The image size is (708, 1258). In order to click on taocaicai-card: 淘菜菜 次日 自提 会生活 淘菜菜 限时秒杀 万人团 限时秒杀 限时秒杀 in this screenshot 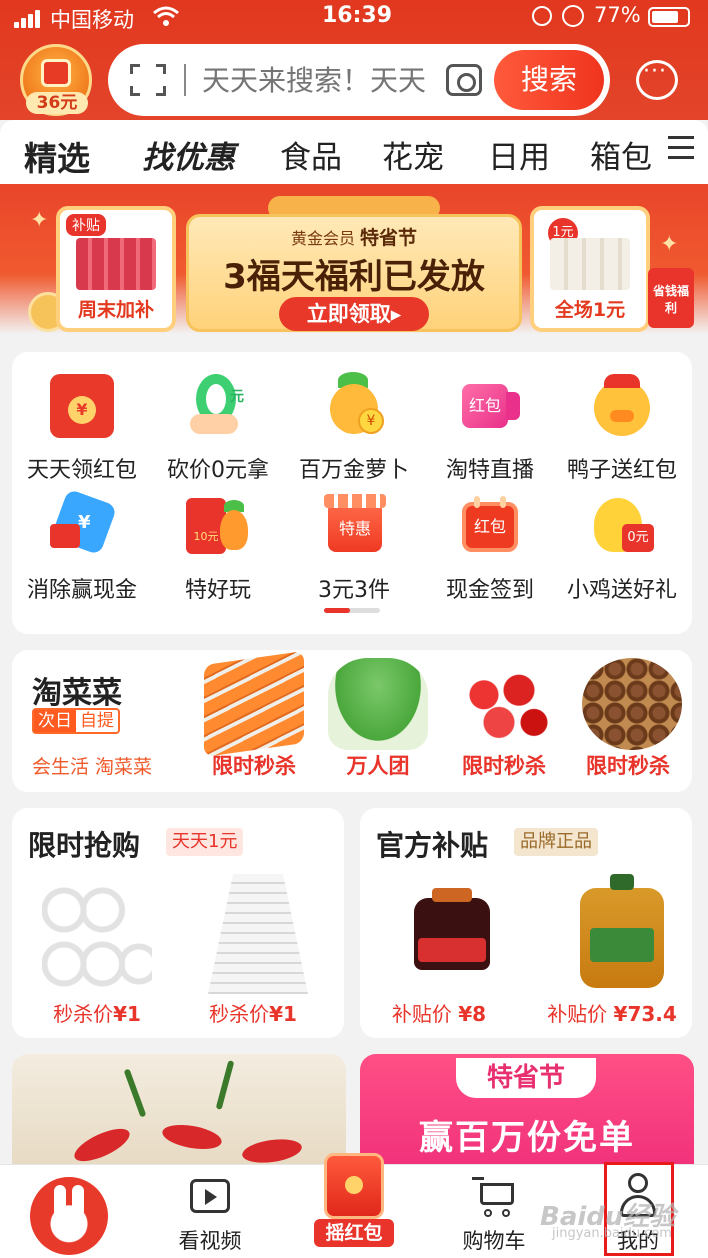, I will do `click(352, 721)`.